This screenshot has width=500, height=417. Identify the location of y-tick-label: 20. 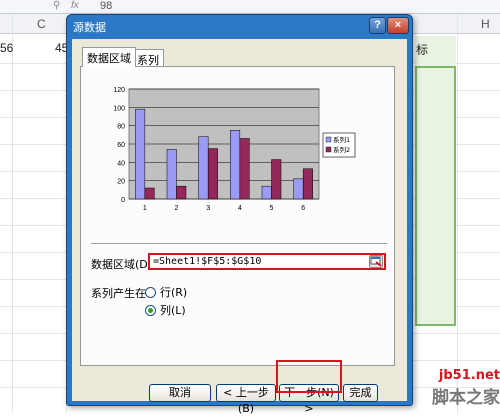
(121, 182).